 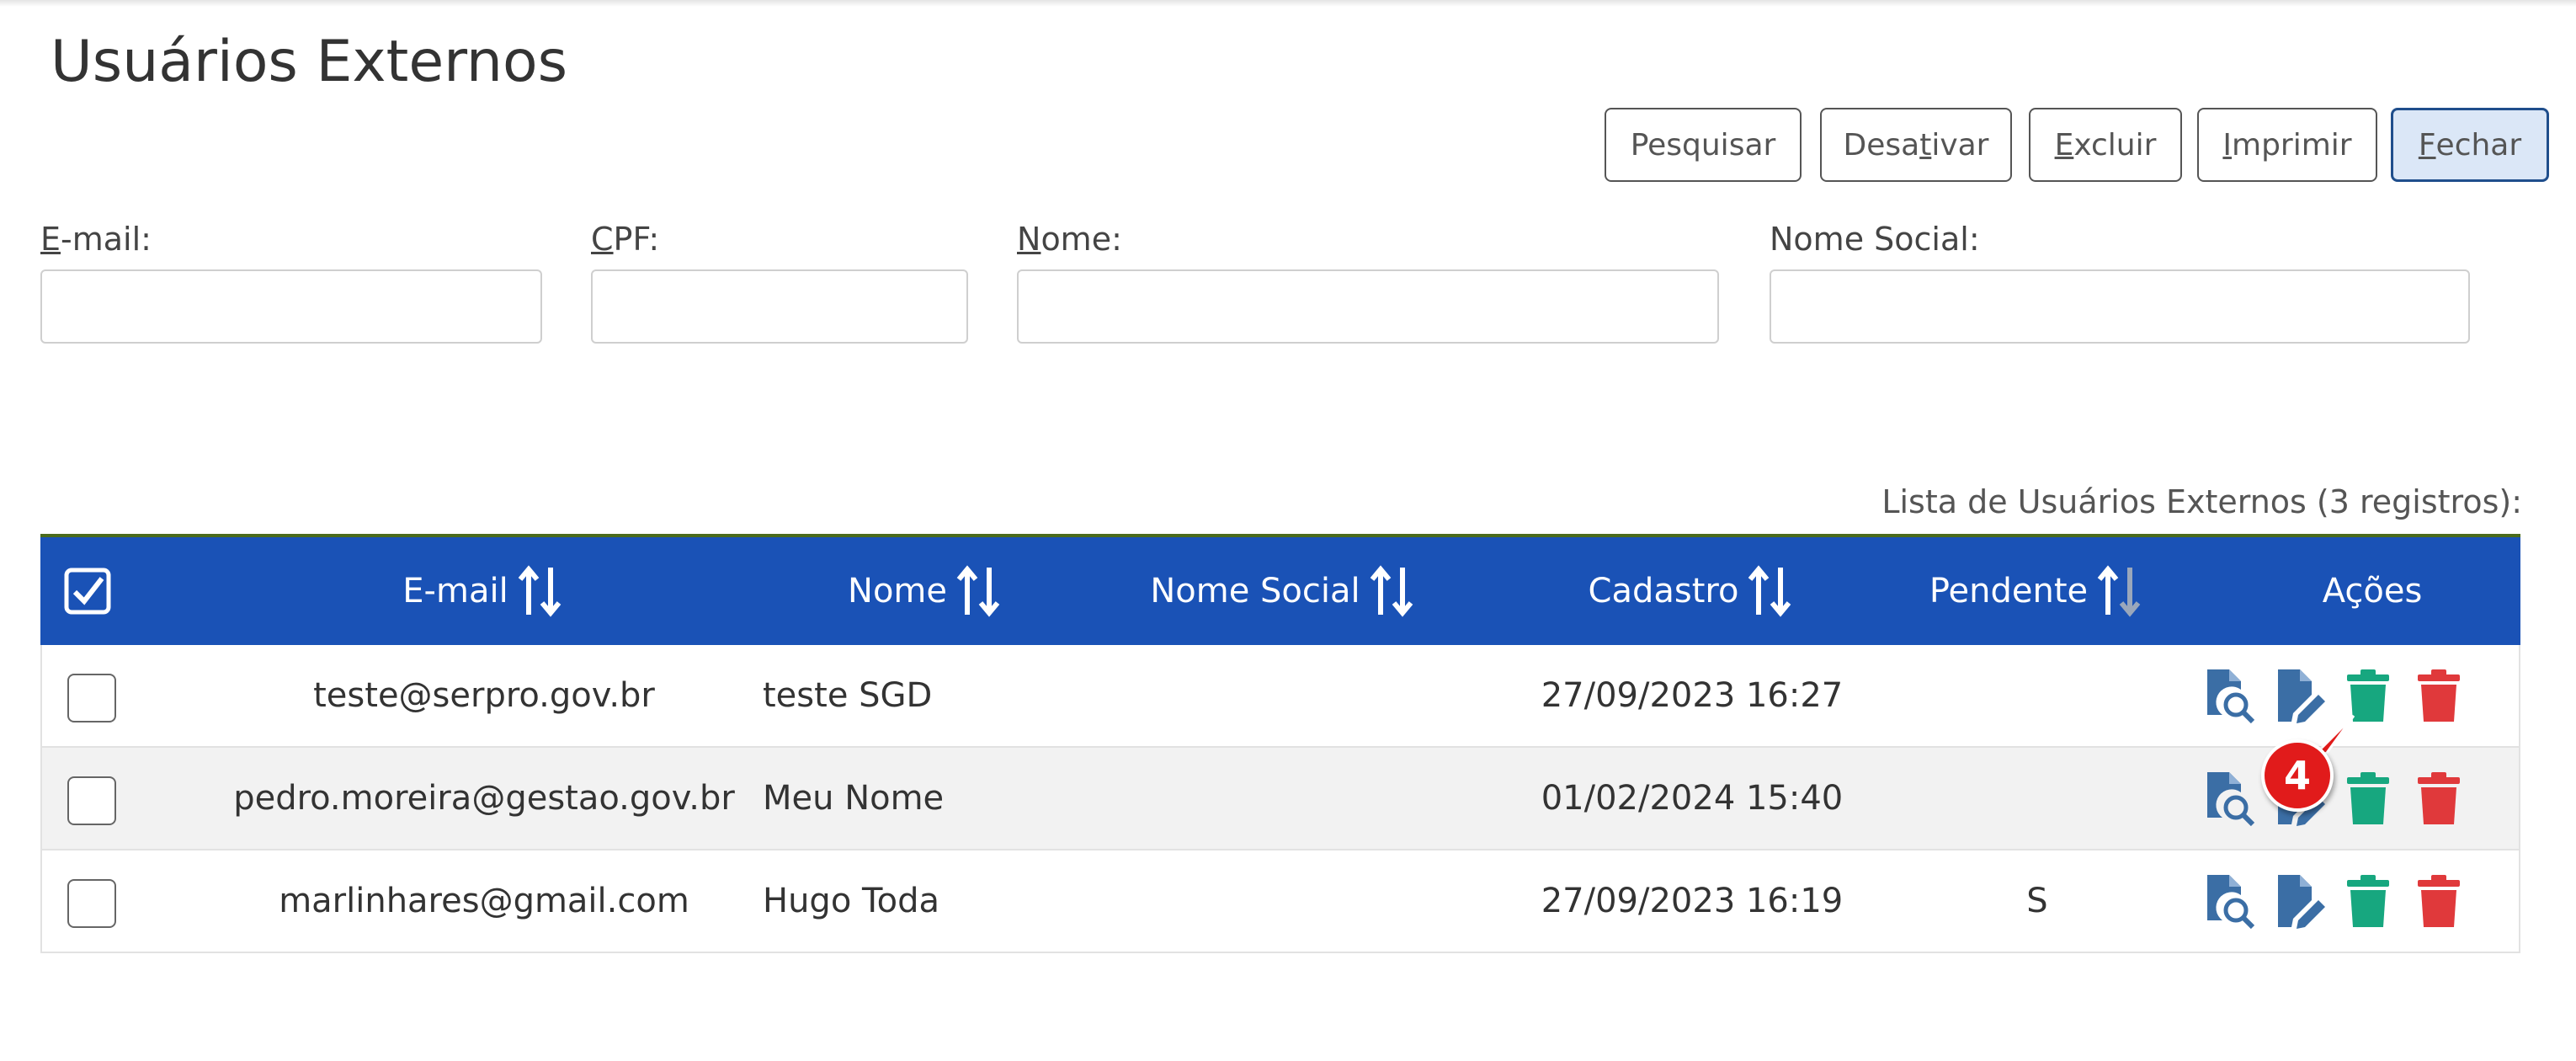 What do you see at coordinates (854, 798) in the screenshot?
I see `cell-nome: Meu Nome` at bounding box center [854, 798].